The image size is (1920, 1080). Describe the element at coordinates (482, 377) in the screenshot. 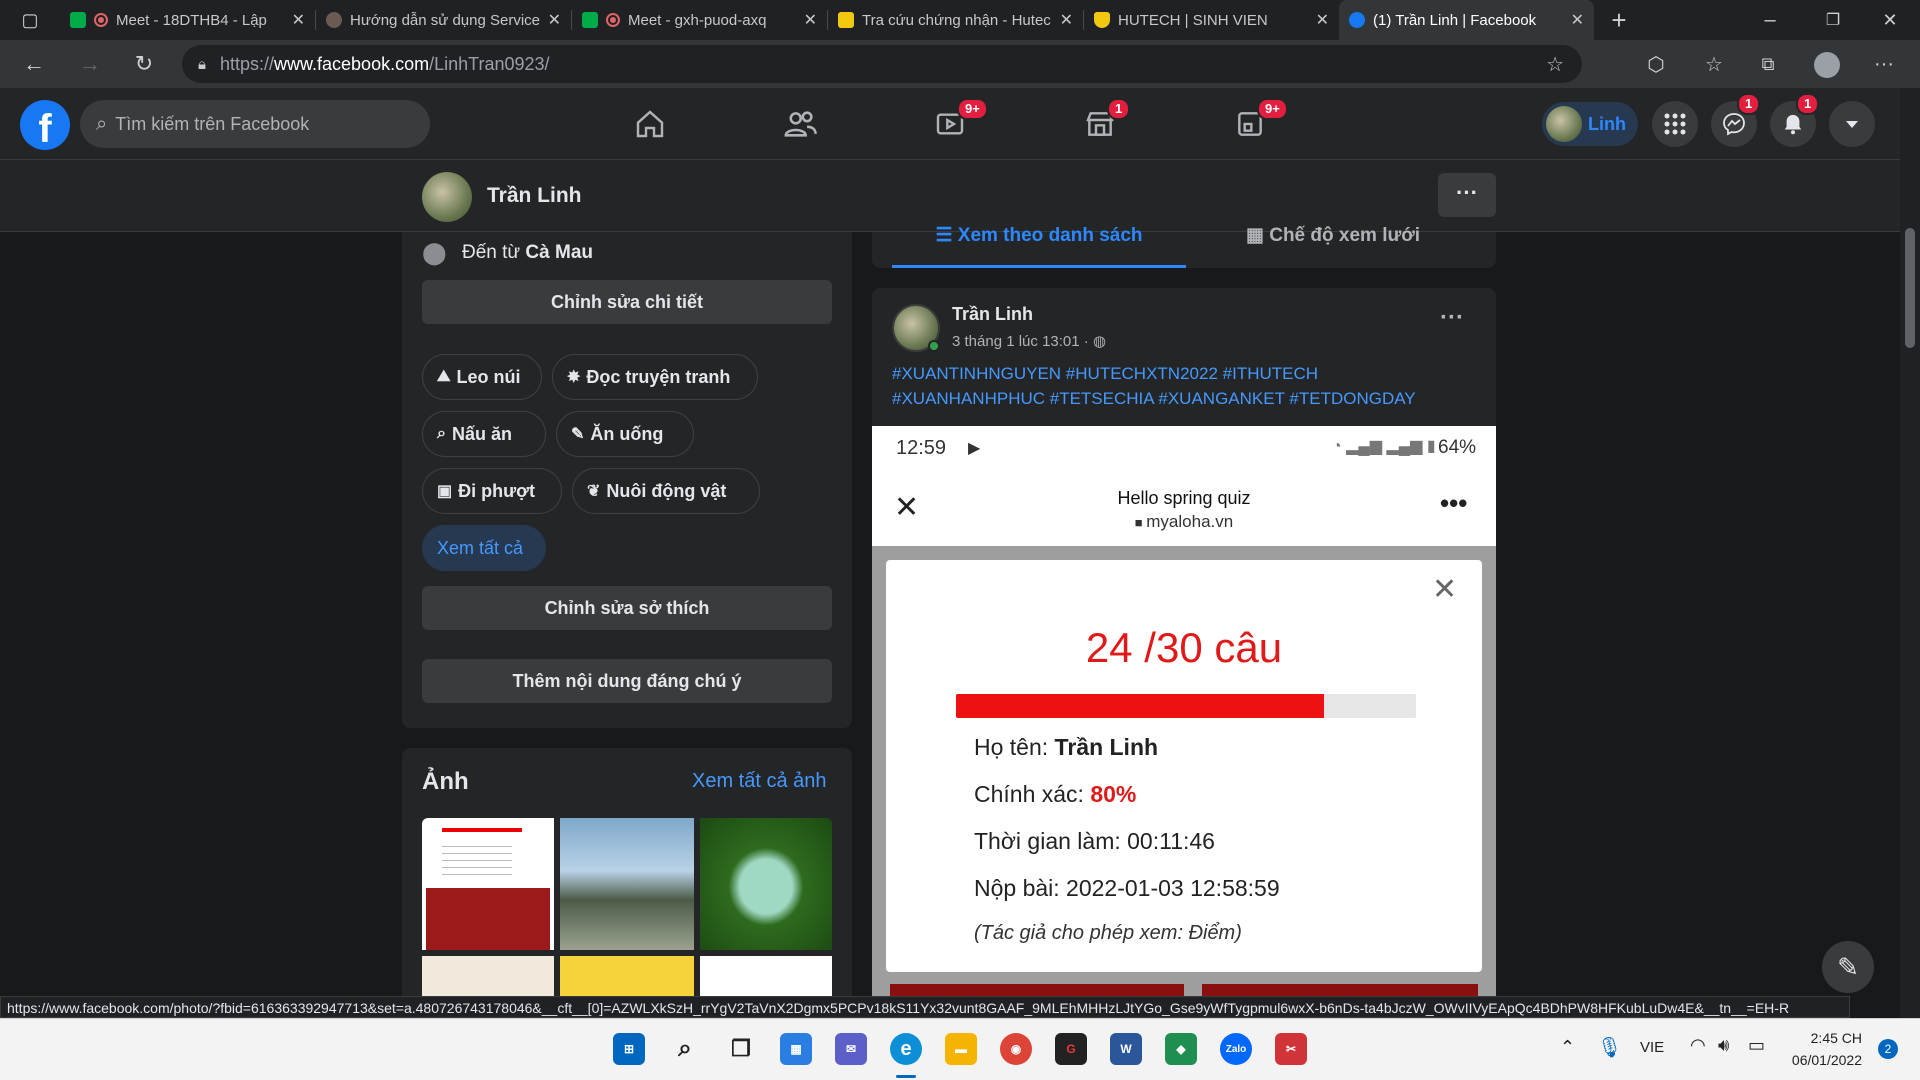

I see `hobby-chip-hiking: ⛰ Leo núi` at that location.